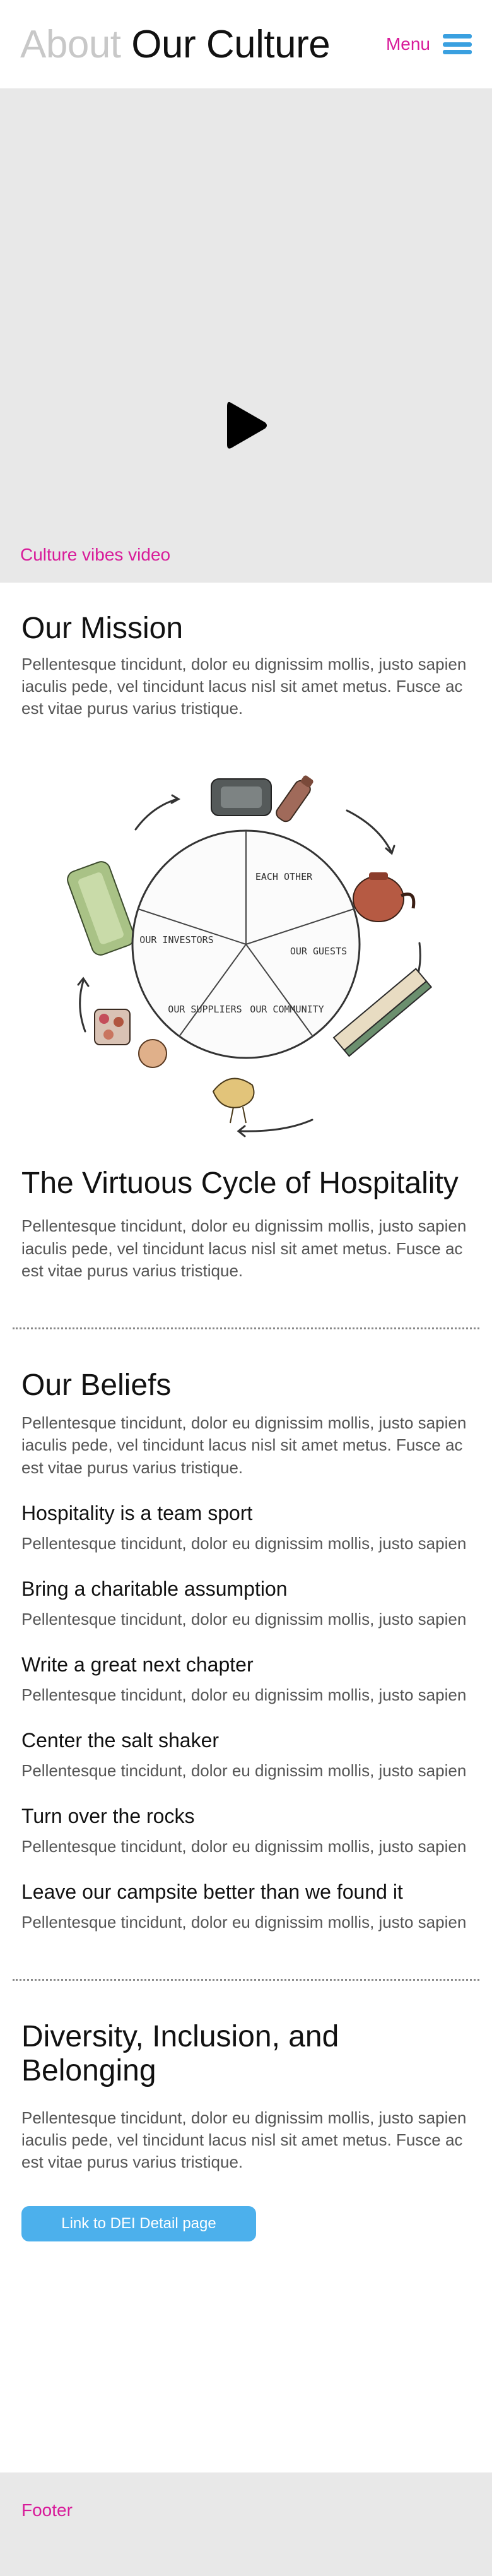 Image resolution: width=492 pixels, height=2576 pixels. I want to click on dei-detail-link-button: Link to DEI Detail page, so click(138, 2223).